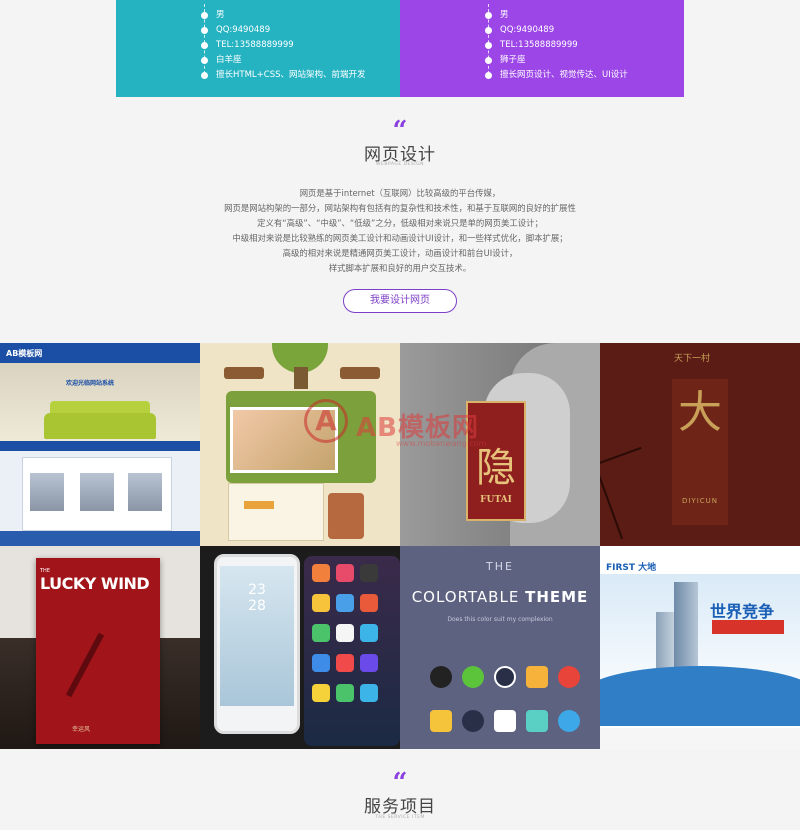 This screenshot has width=800, height=830. What do you see at coordinates (500, 619) in the screenshot?
I see `theme-caption: Does this color suit my complexion` at bounding box center [500, 619].